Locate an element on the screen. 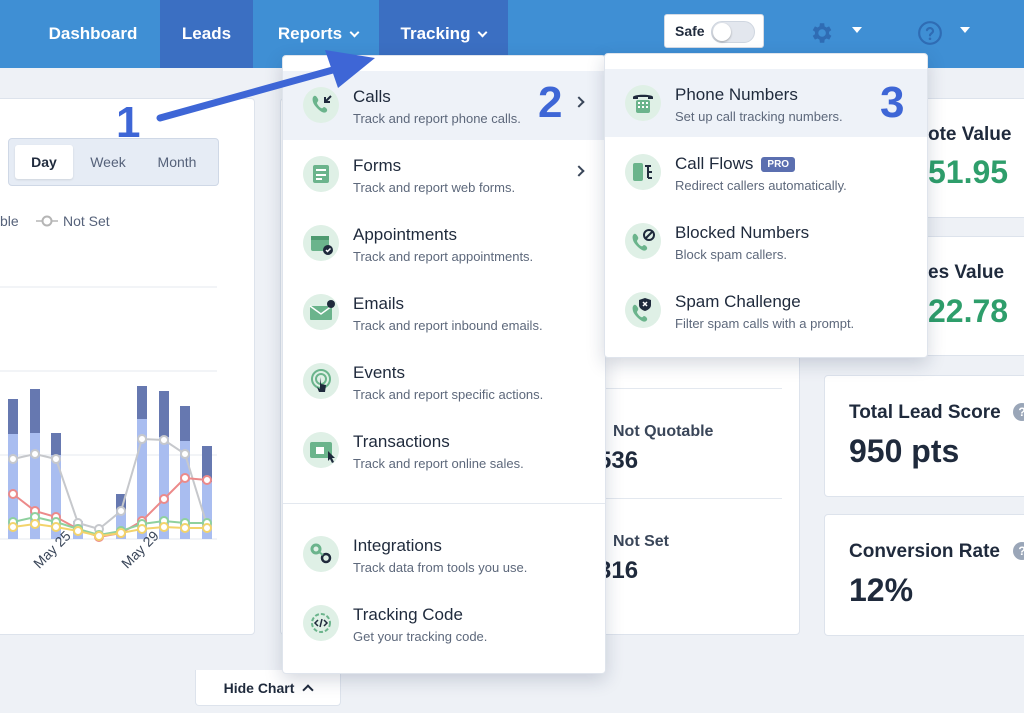 The width and height of the screenshot is (1024, 713). help-icon is located at coordinates (930, 33).